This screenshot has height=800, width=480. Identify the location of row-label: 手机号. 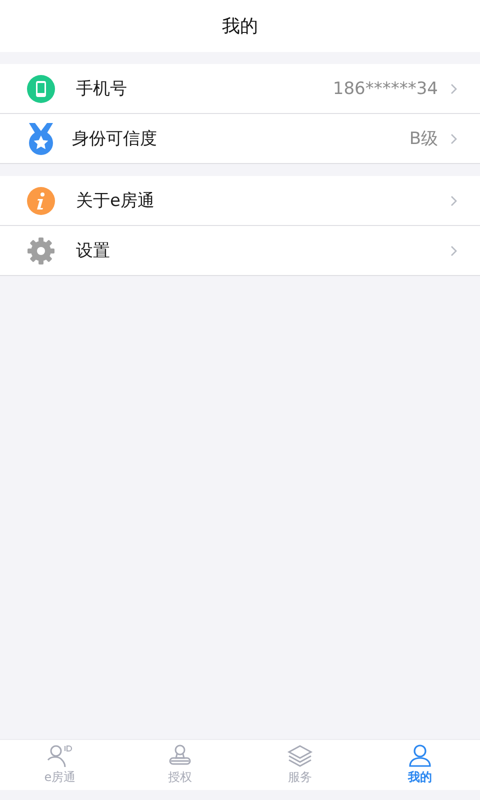
(101, 89).